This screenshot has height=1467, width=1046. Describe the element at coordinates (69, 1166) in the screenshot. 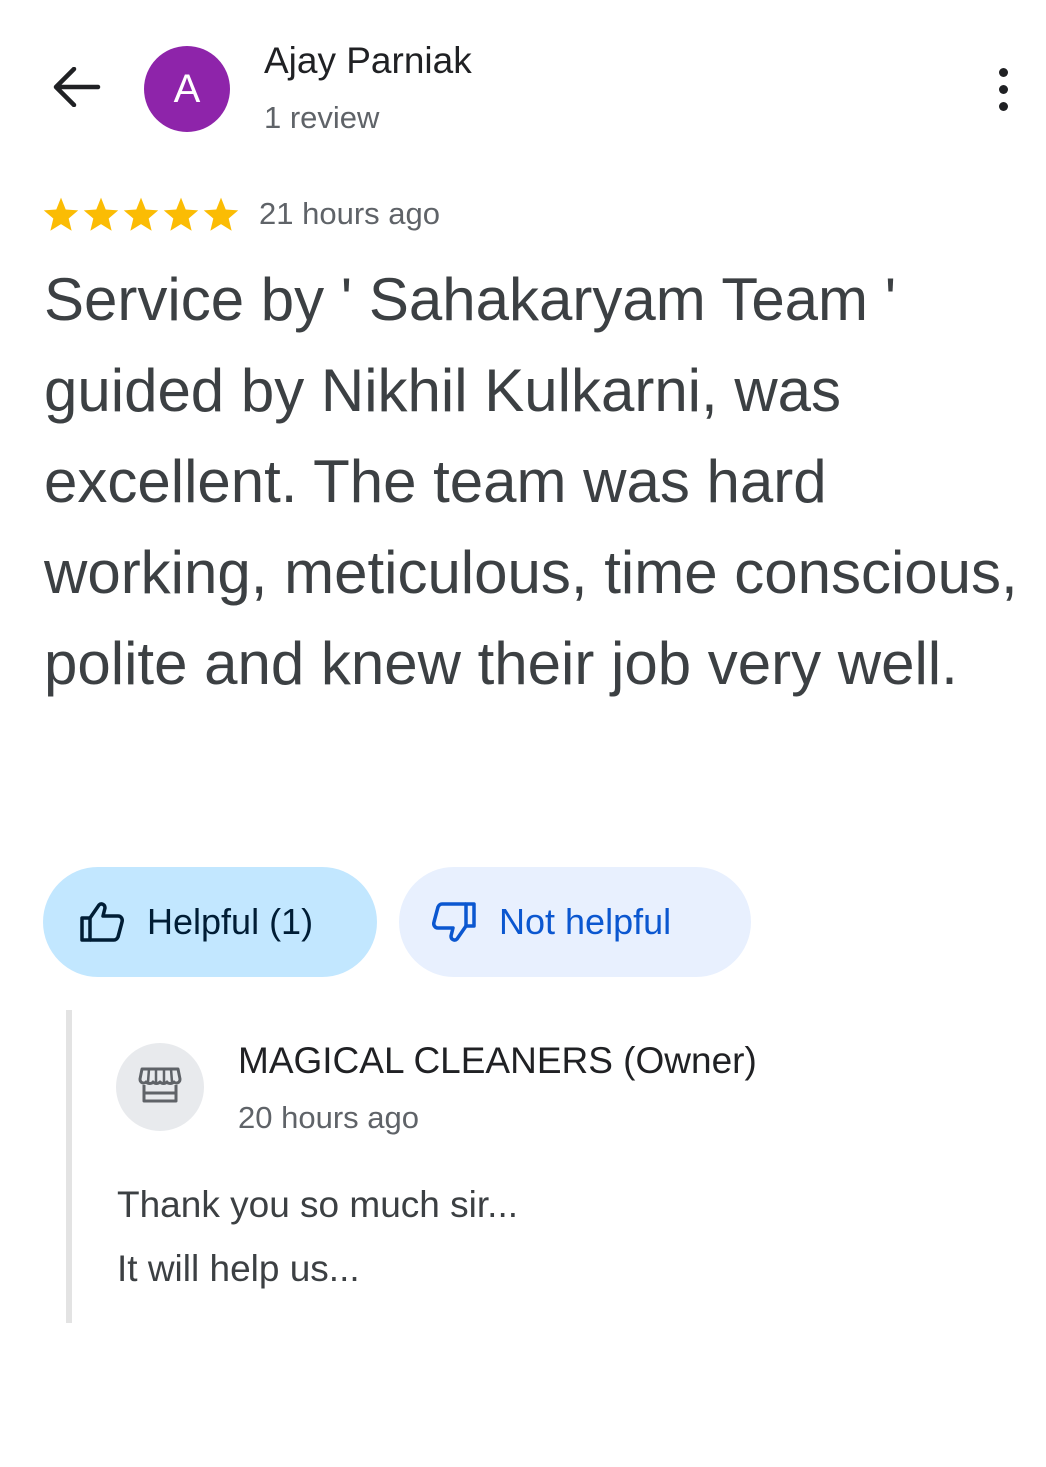

I see `owner-response-divider` at that location.